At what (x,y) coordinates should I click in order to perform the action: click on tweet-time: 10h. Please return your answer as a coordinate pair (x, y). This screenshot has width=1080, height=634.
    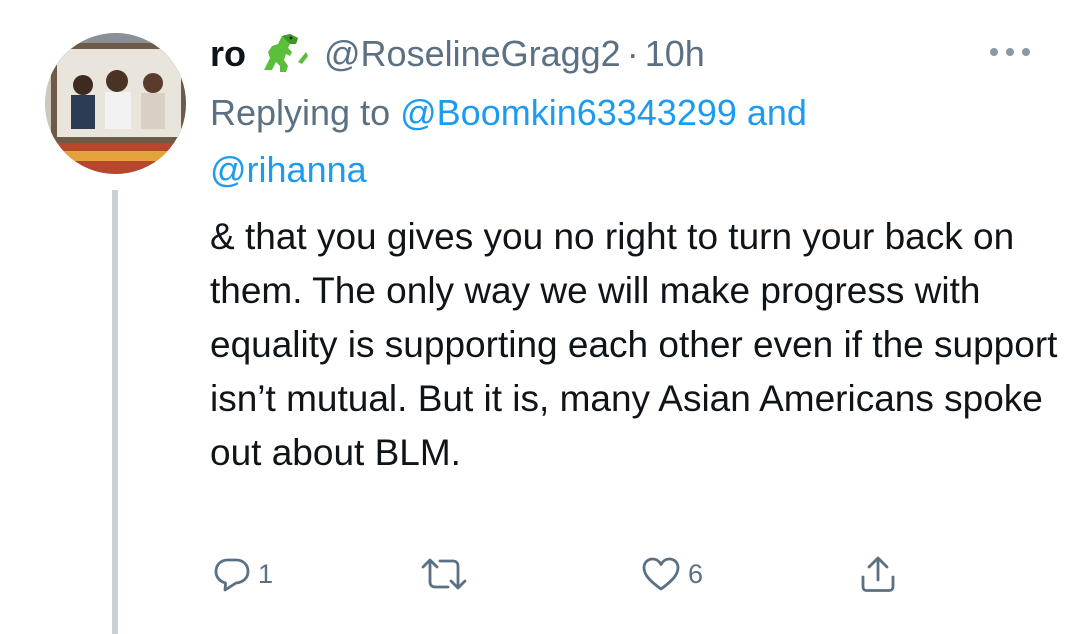
    Looking at the image, I should click on (675, 54).